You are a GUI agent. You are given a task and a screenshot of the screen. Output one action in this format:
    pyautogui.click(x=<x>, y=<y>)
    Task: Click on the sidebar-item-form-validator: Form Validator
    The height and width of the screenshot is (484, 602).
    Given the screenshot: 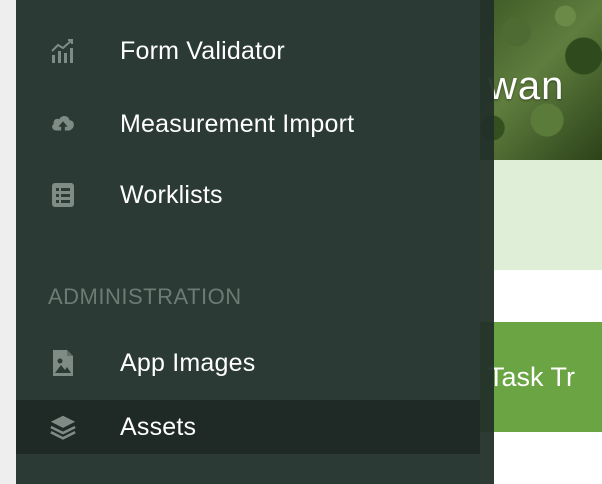 What is the action you would take?
    pyautogui.click(x=248, y=51)
    